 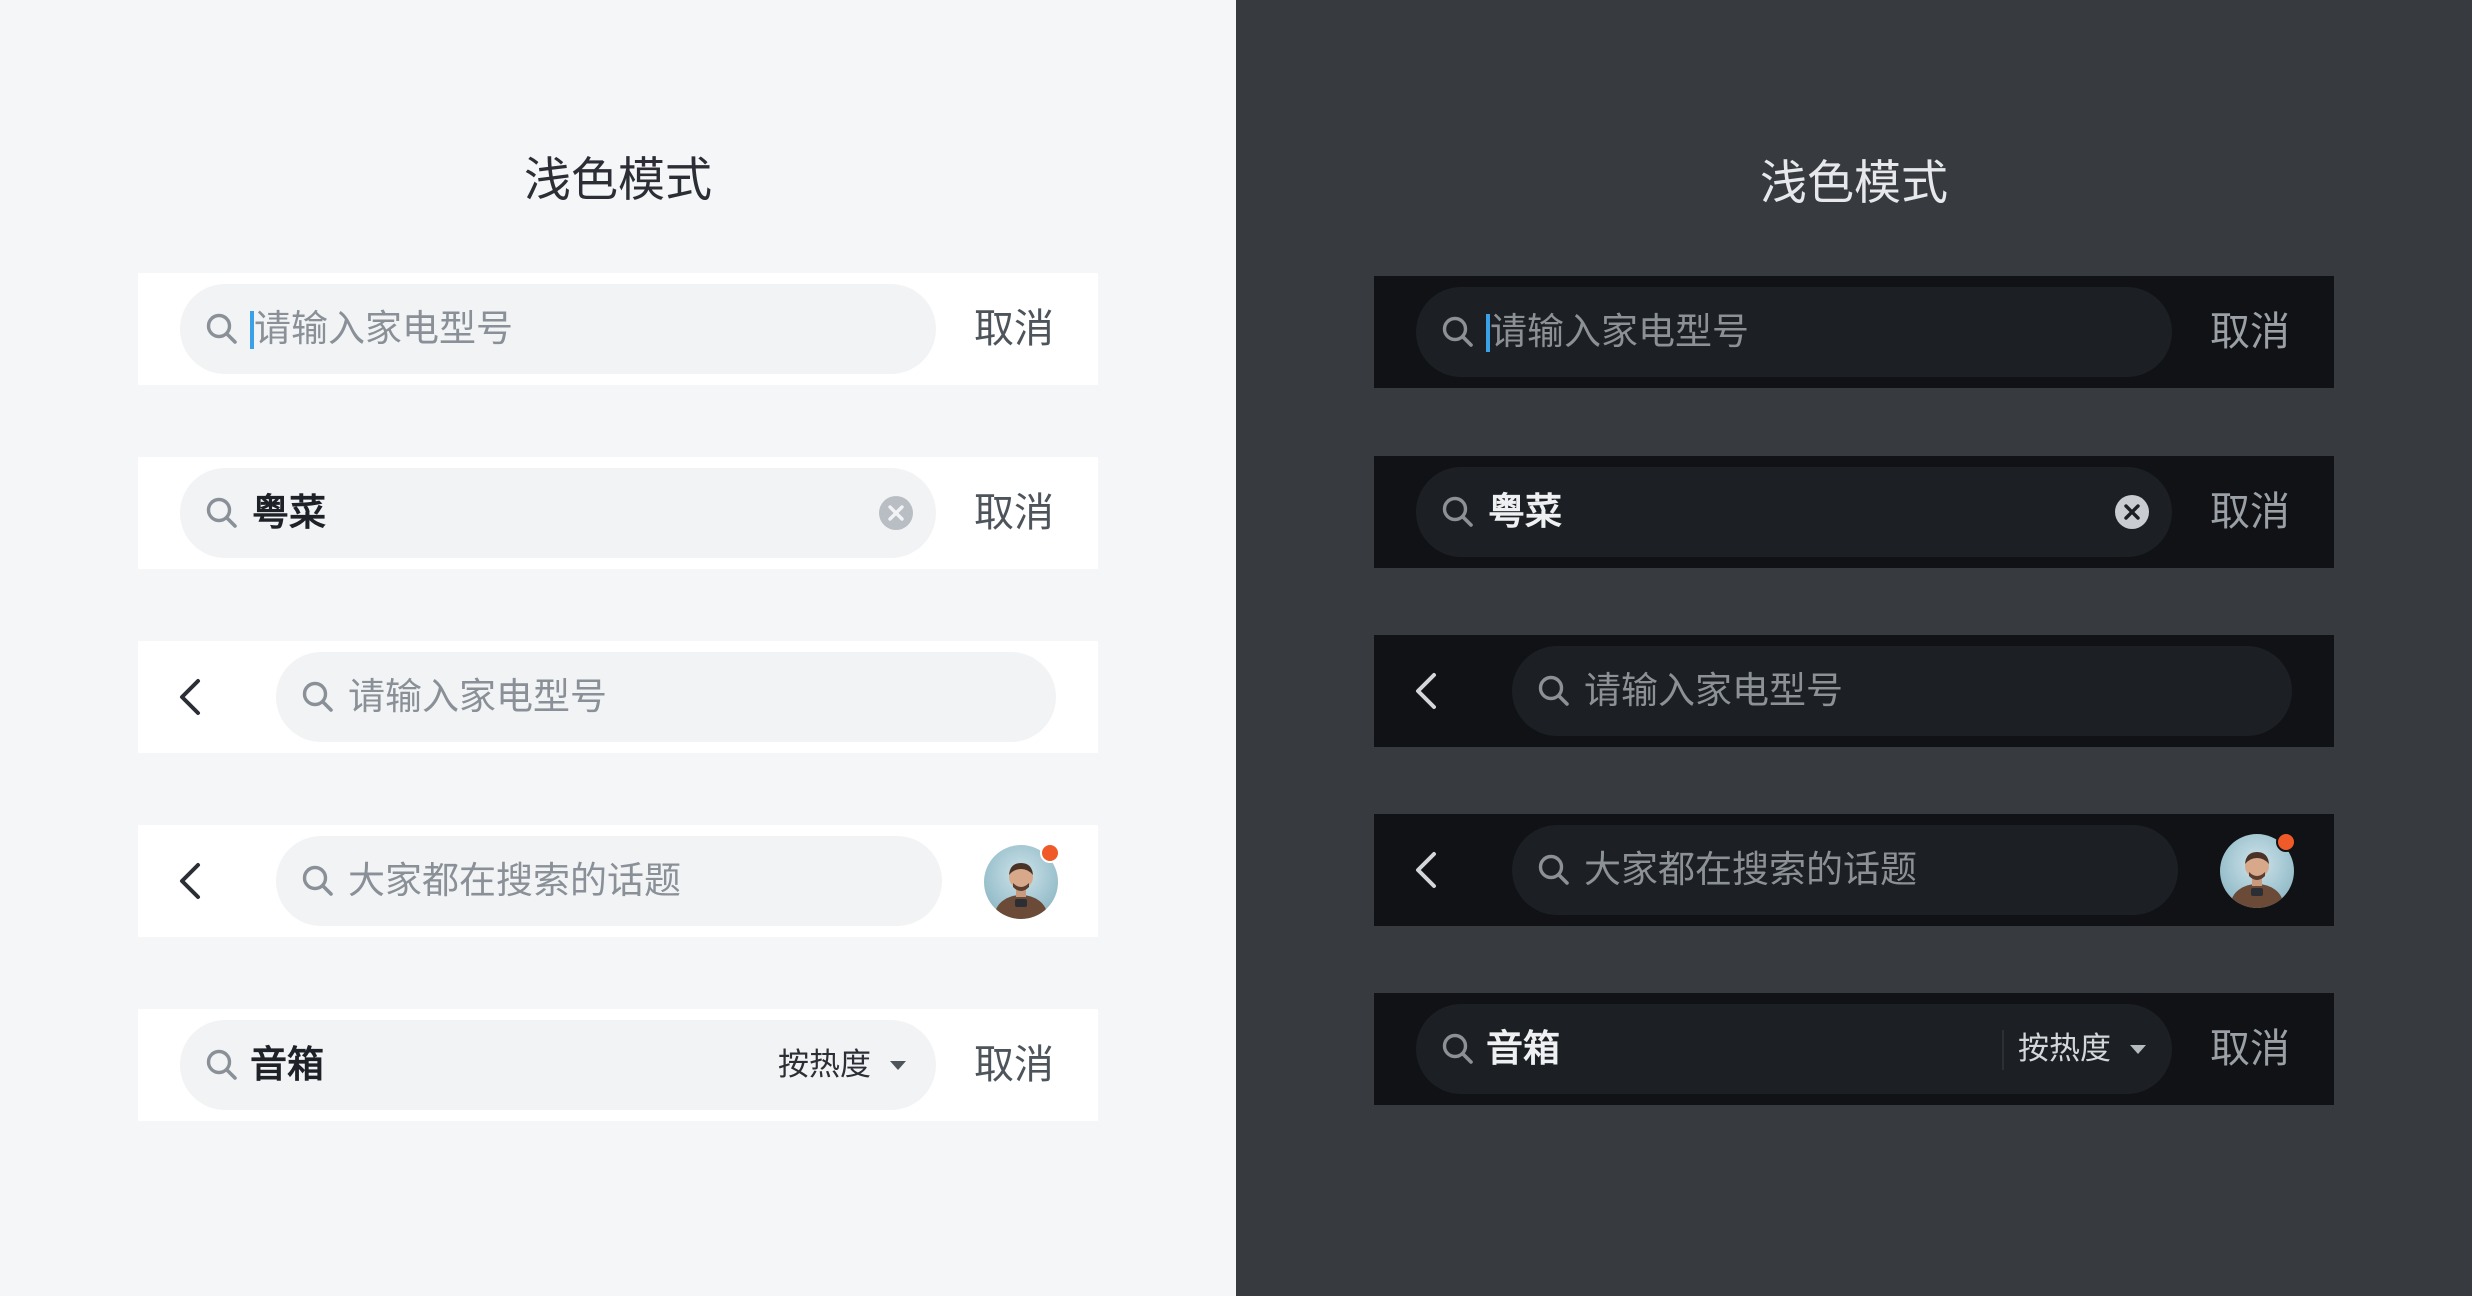 What do you see at coordinates (2003, 1050) in the screenshot?
I see `sort-divider` at bounding box center [2003, 1050].